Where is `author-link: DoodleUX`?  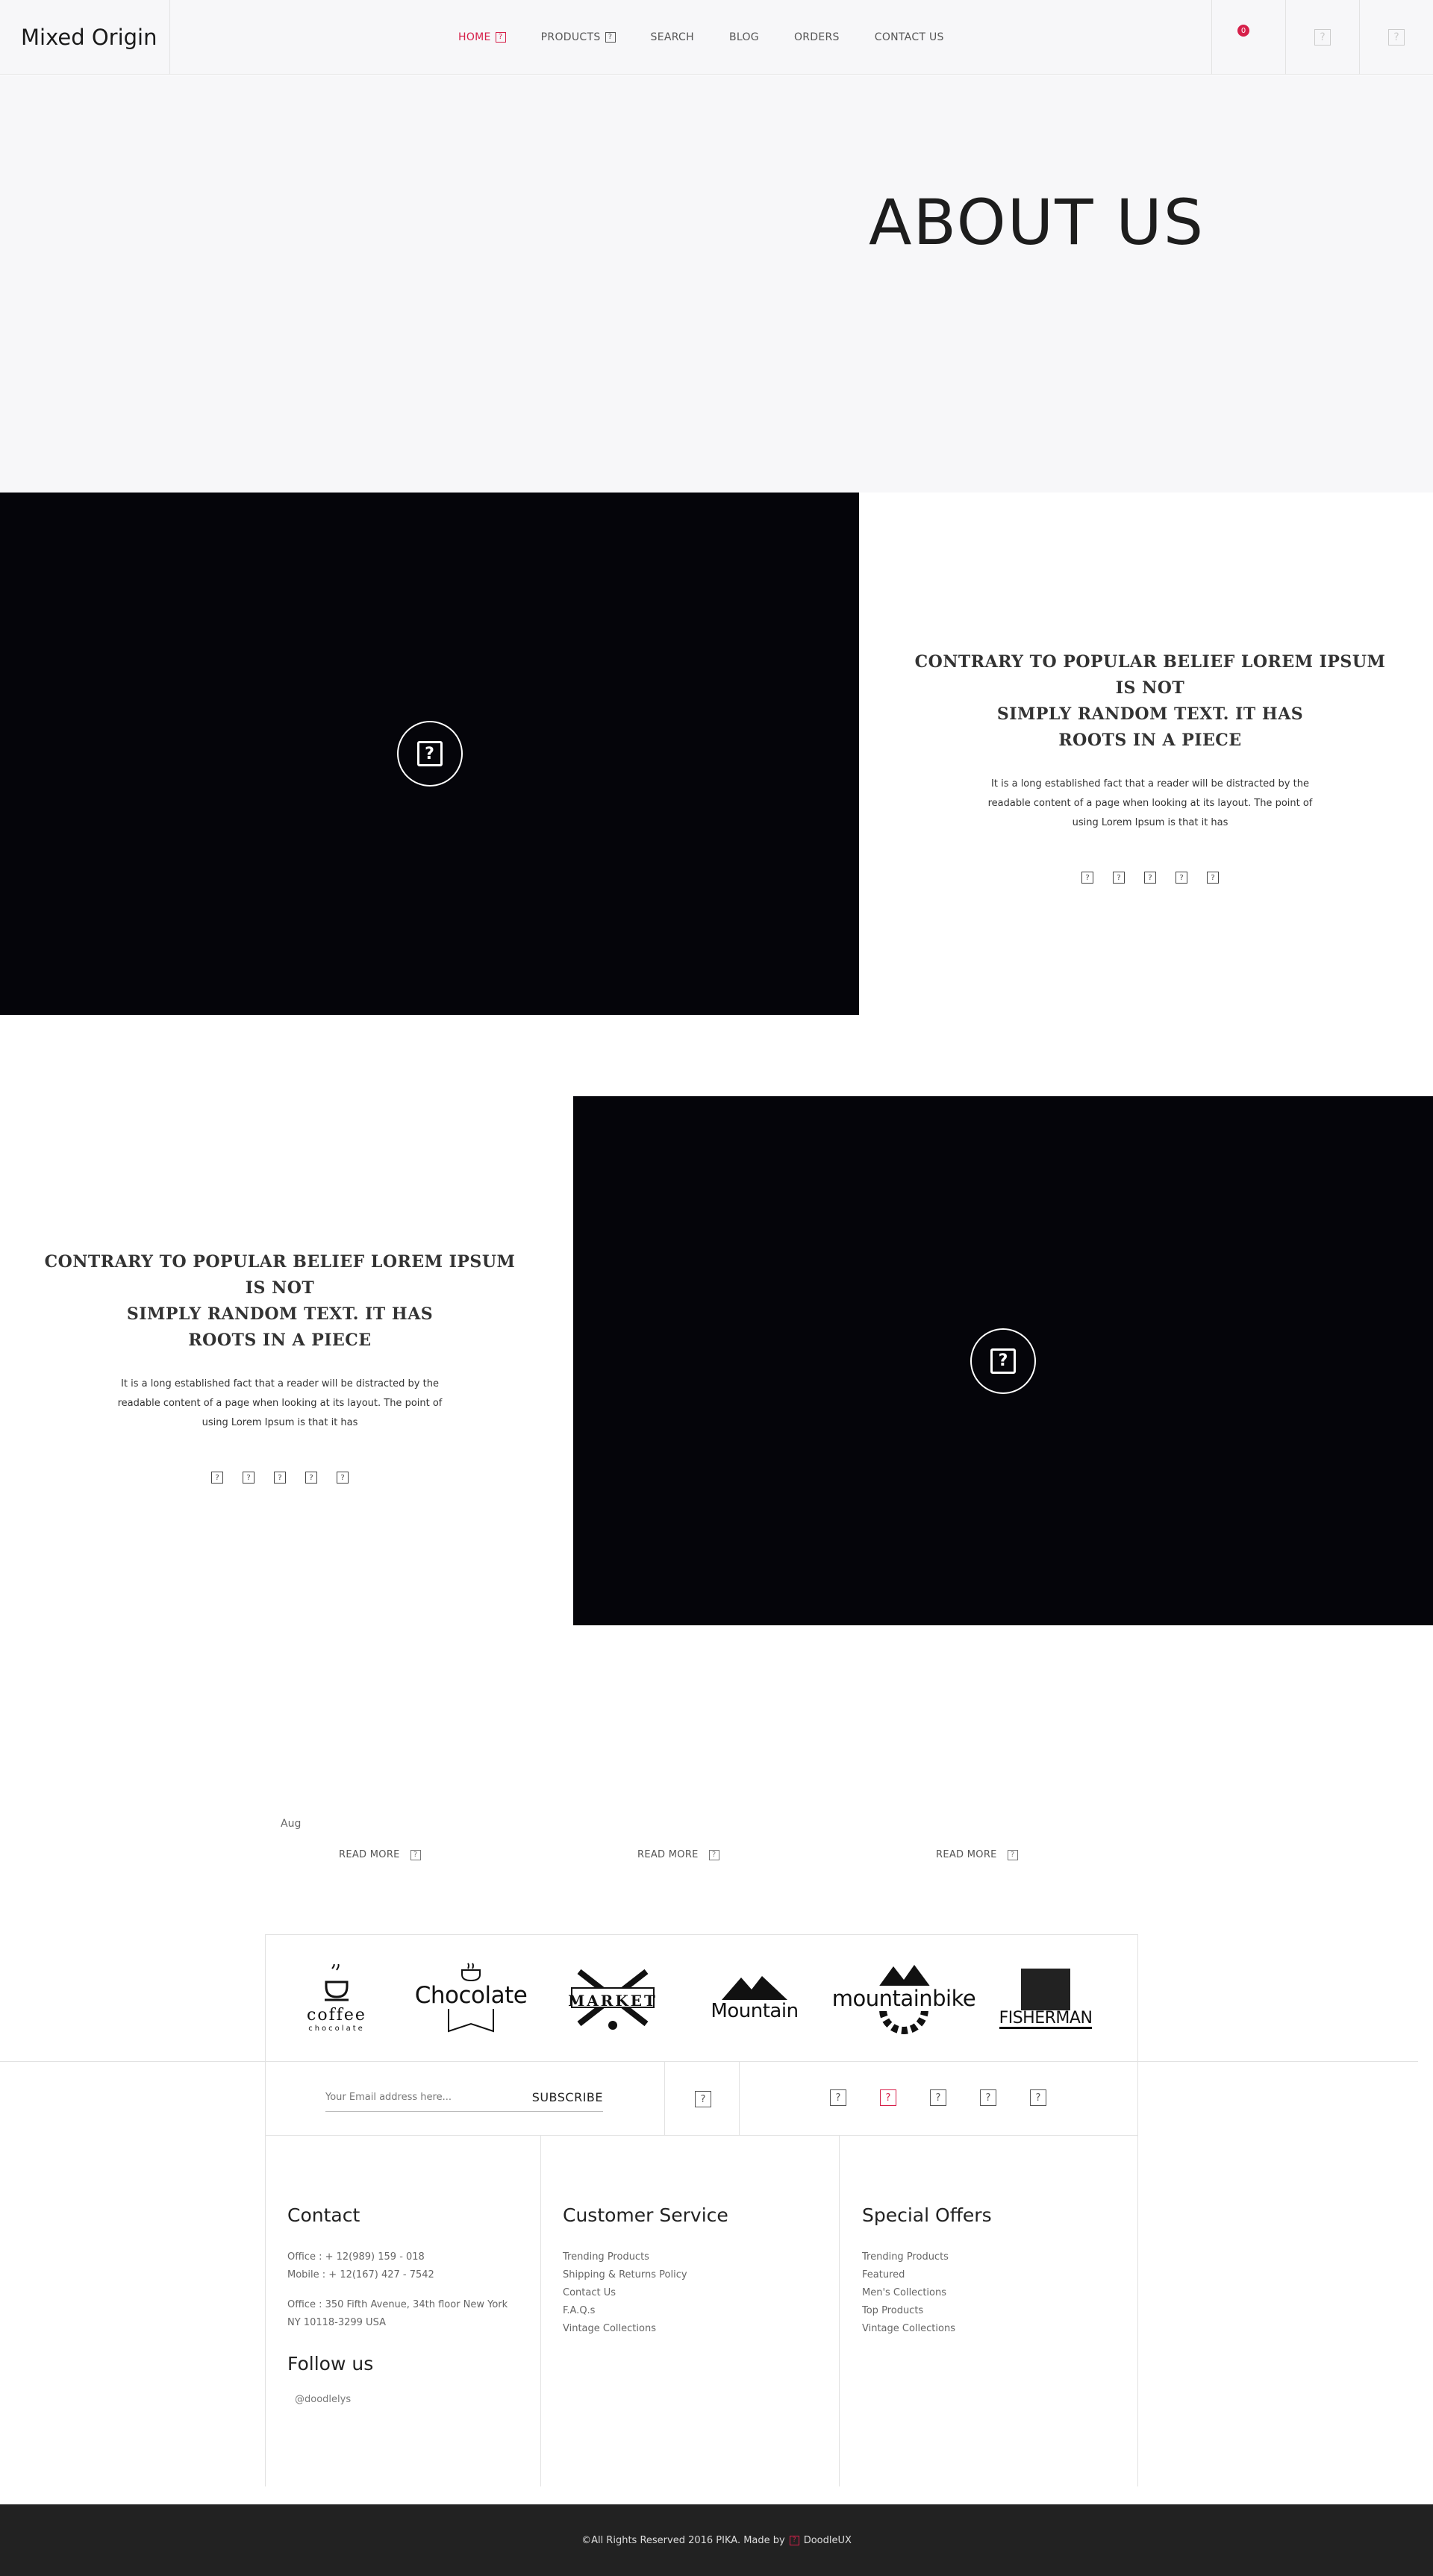 author-link: DoodleUX is located at coordinates (828, 2540).